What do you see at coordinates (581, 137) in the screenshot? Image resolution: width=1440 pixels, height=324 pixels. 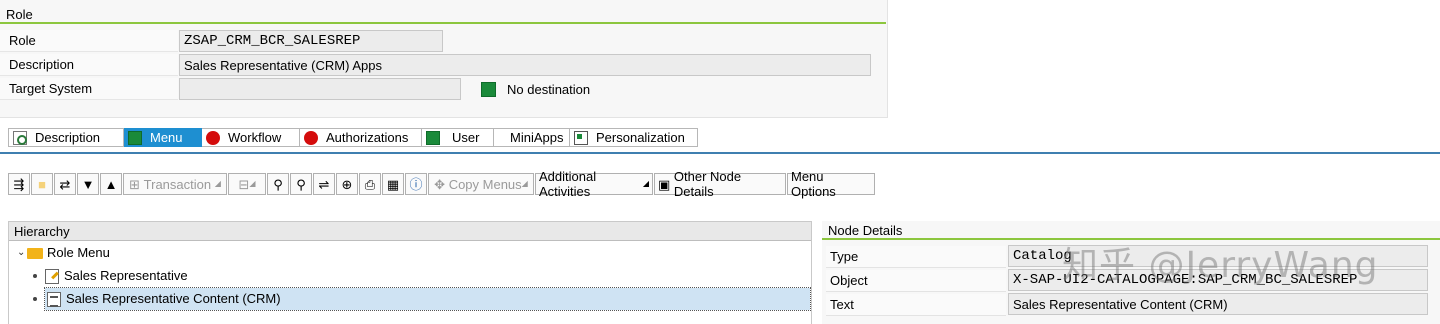 I see `personalization-icon` at bounding box center [581, 137].